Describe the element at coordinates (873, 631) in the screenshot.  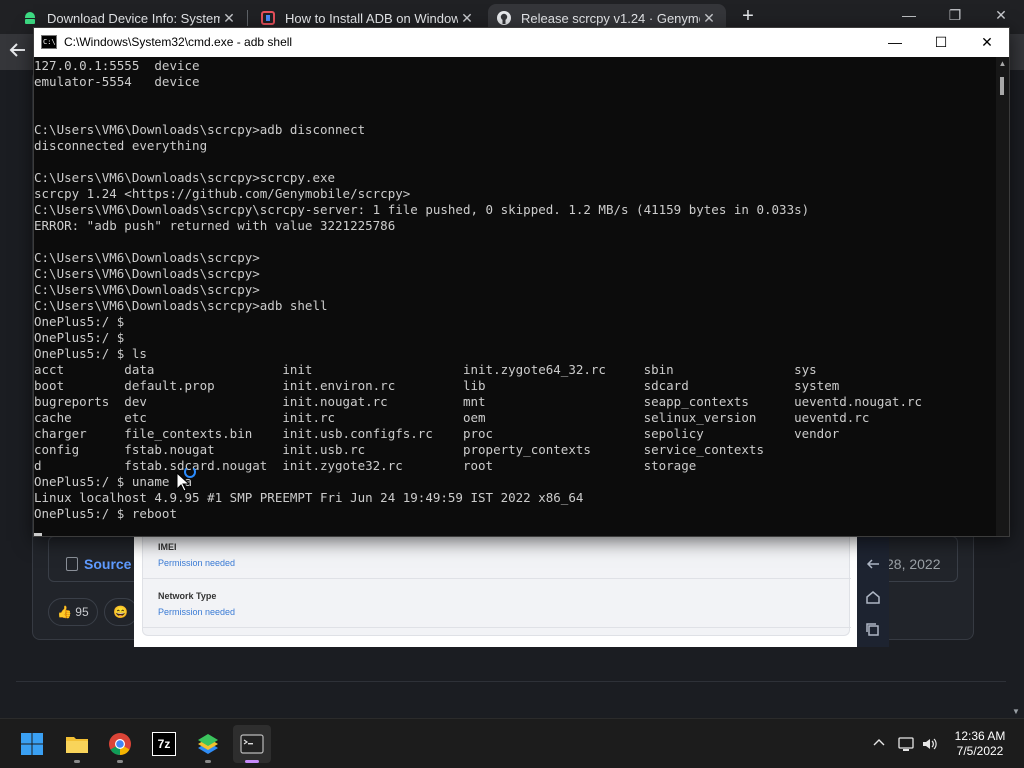
I see `recents-icon` at that location.